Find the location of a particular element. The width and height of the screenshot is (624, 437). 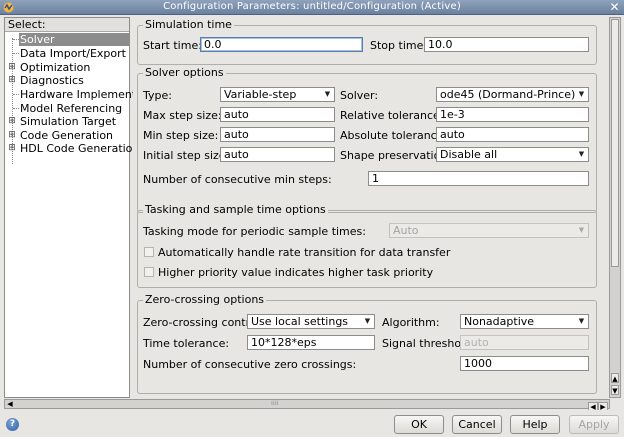

start-time-input: 0.0 is located at coordinates (281, 44).